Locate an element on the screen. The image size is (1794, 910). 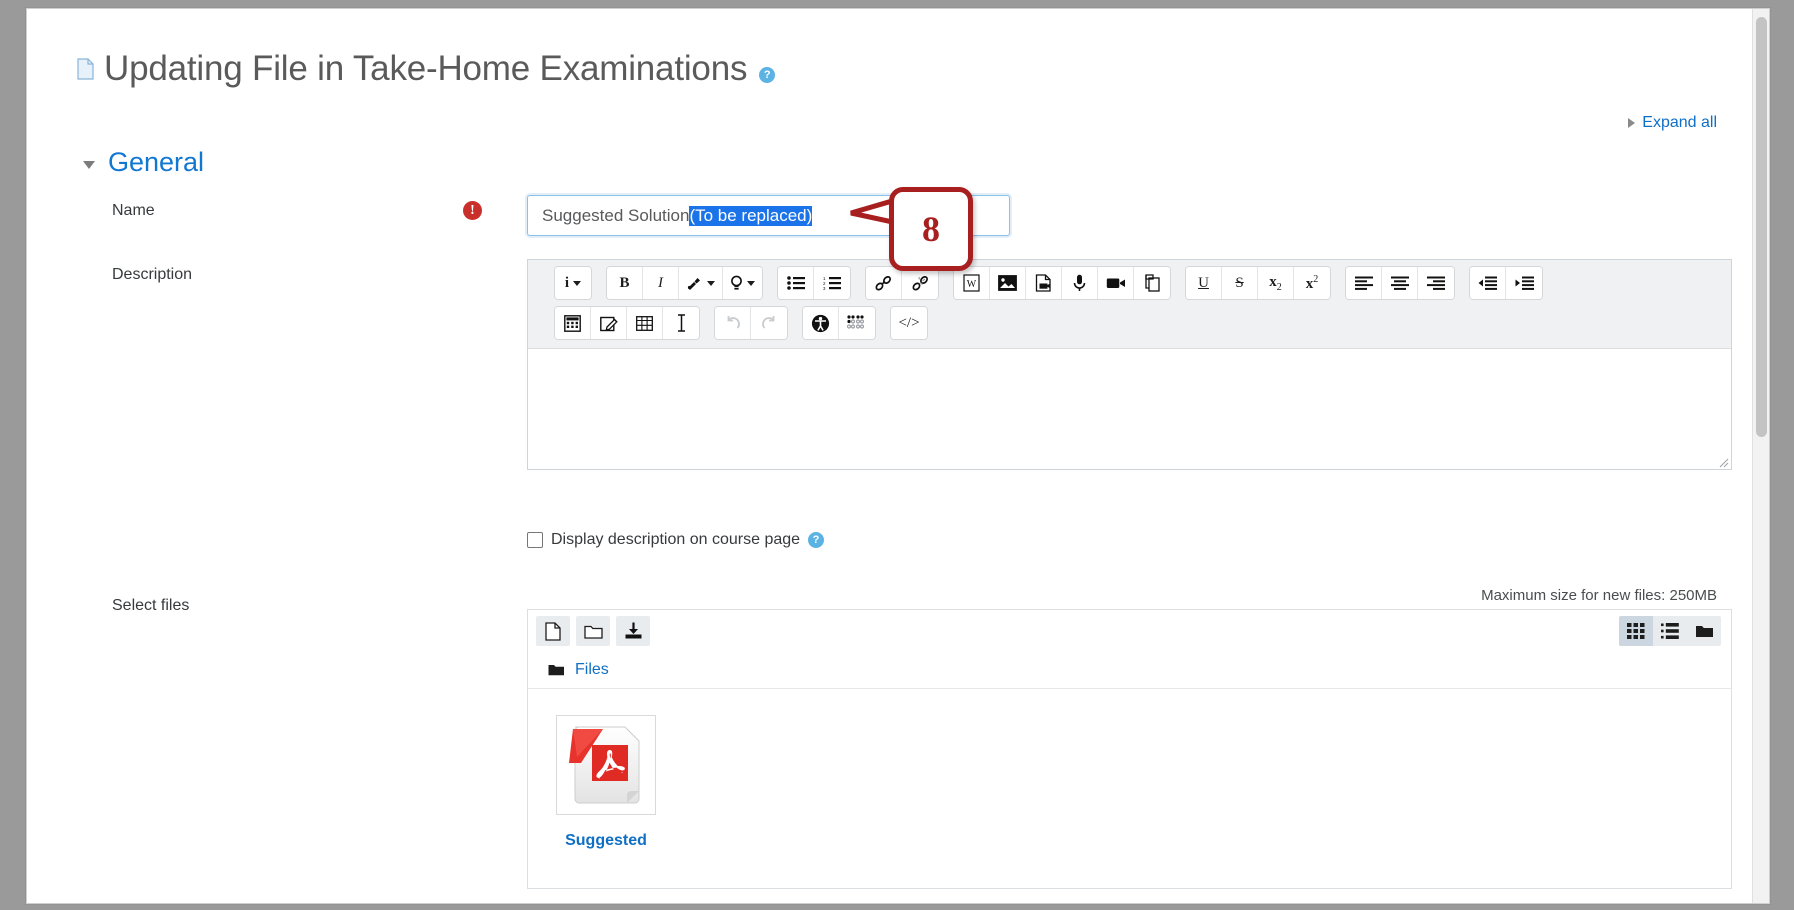
file-thumbnail is located at coordinates (606, 765).